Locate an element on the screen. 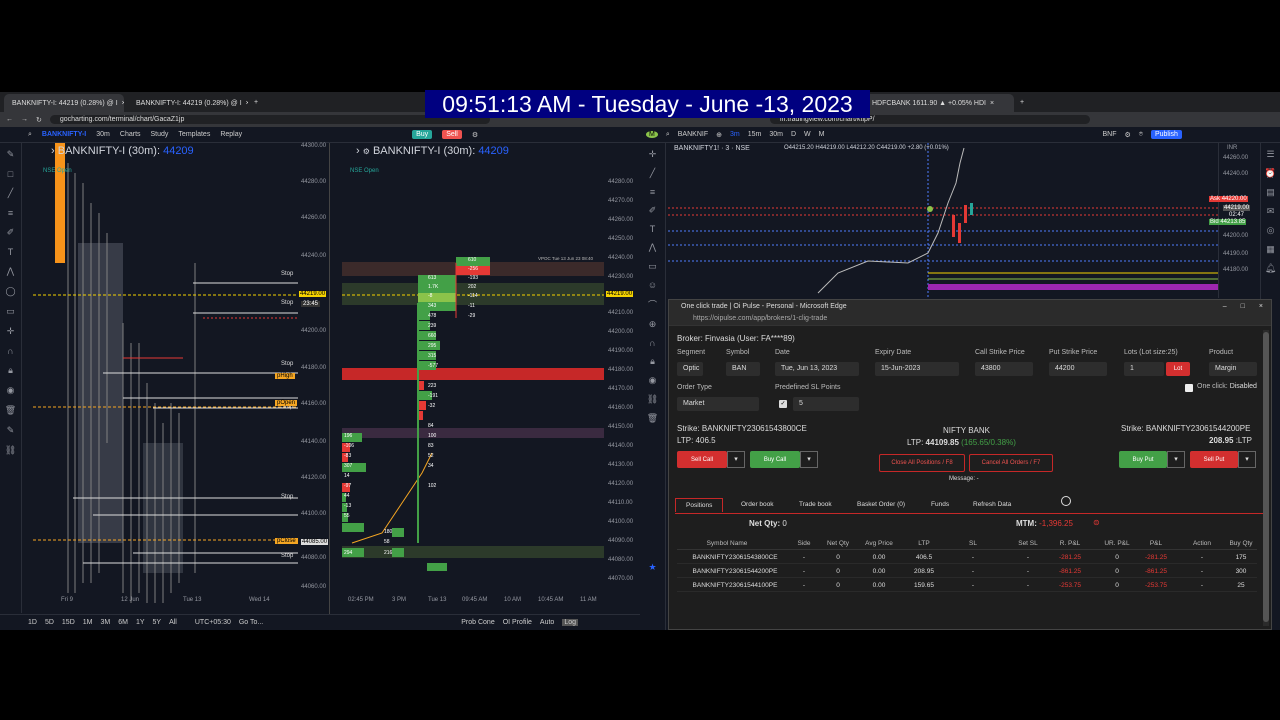 The width and height of the screenshot is (1280, 720). tab-trade-book: Trade book is located at coordinates (815, 504).